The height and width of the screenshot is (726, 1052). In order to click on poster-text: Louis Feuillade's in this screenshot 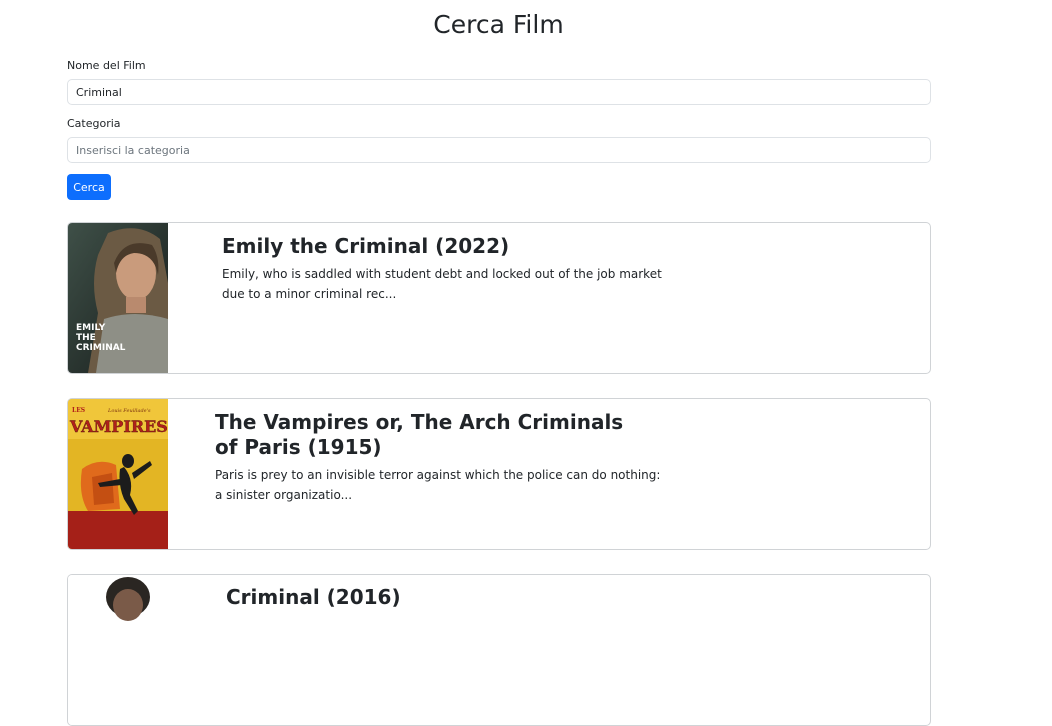, I will do `click(129, 411)`.